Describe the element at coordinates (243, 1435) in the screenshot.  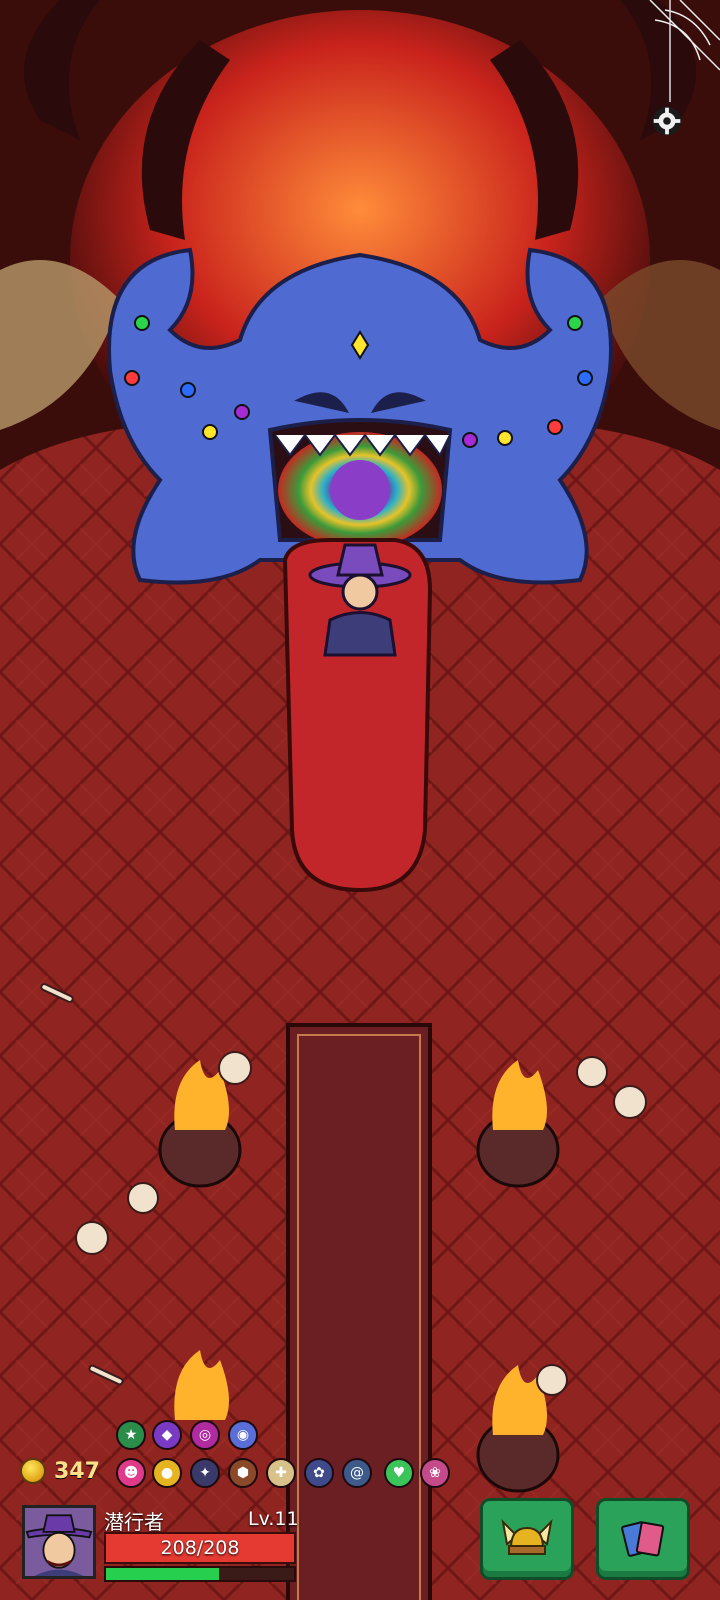
I see `blue-swirl-icon: ◉` at that location.